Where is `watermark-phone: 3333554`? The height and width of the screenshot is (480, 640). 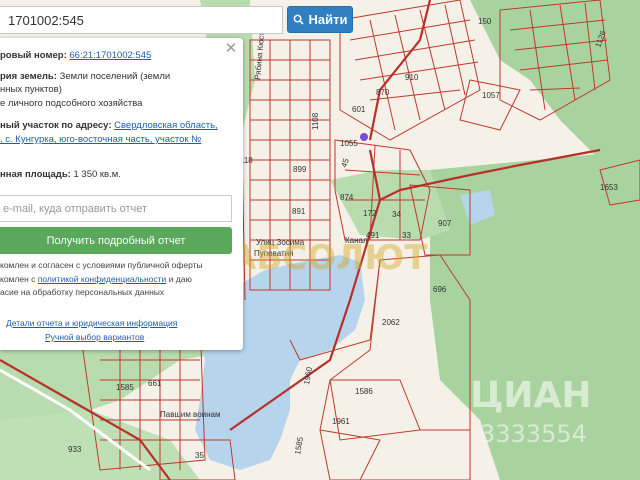
watermark-phone: 3333554 is located at coordinates (533, 434).